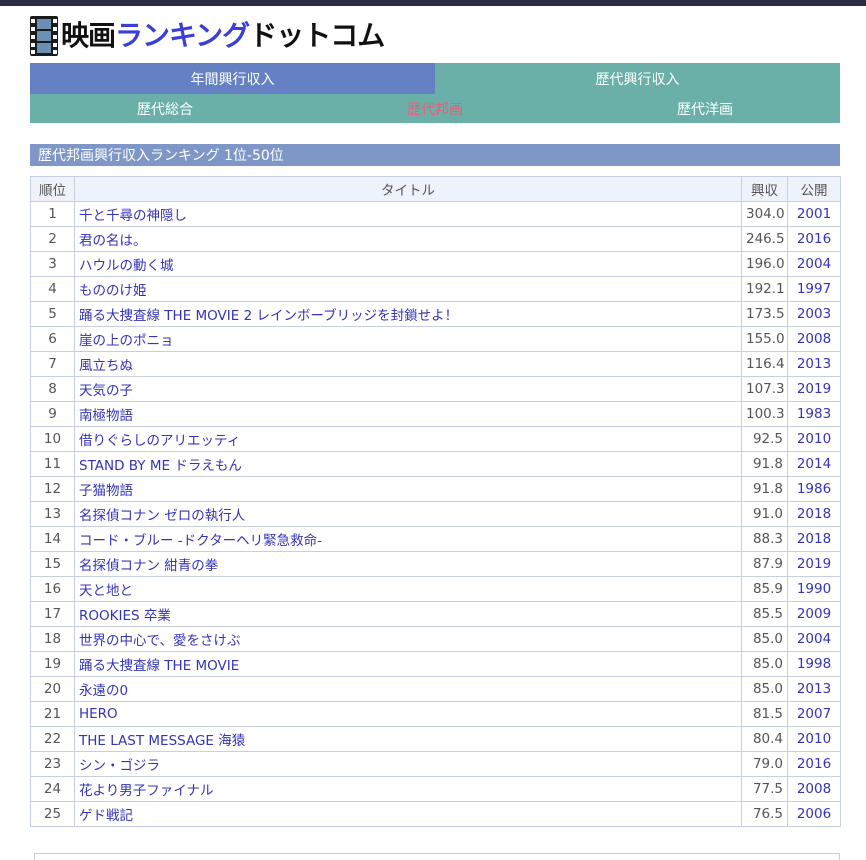 The width and height of the screenshot is (866, 860). I want to click on table-row: 9 南極物語 100.3 1983, so click(435, 414).